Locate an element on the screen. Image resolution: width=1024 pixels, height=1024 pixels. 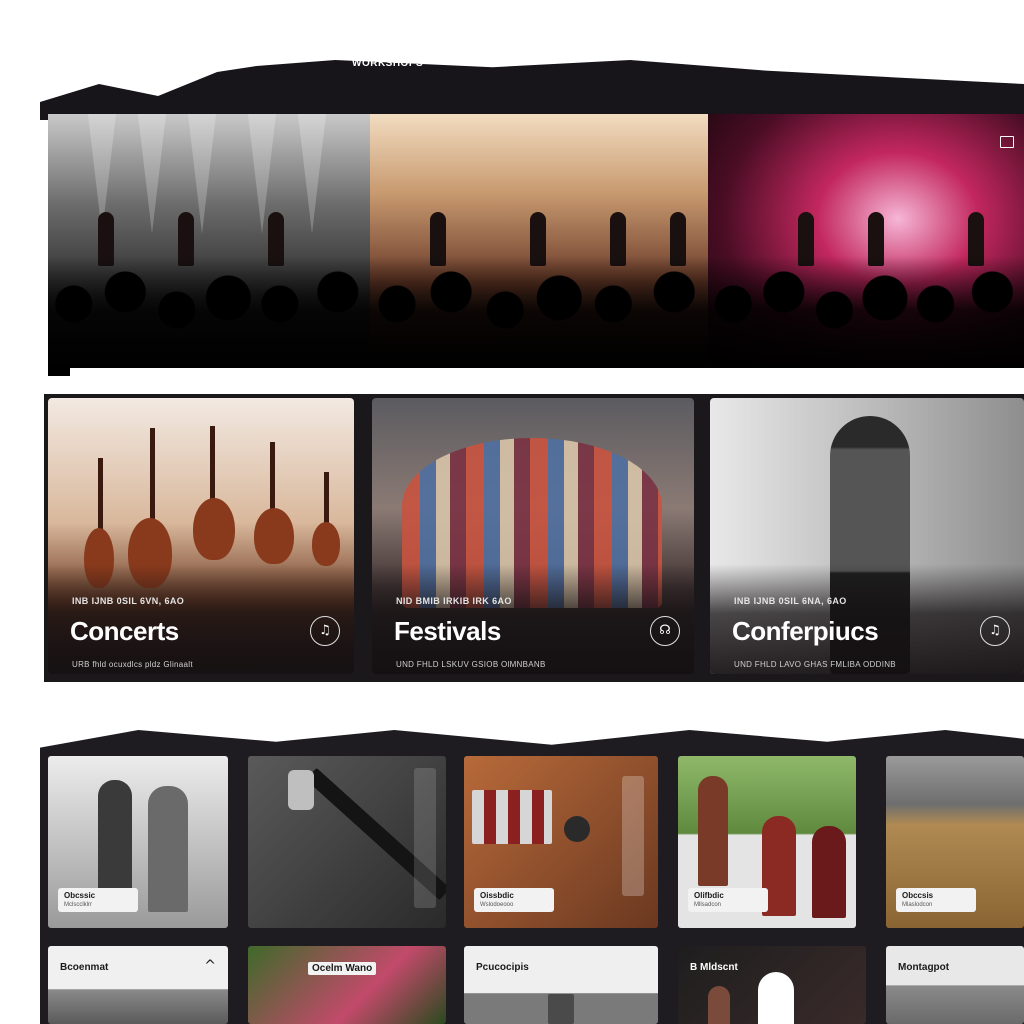
tile-label: Obcssic Mclscclklrr is located at coordinates (98, 900).